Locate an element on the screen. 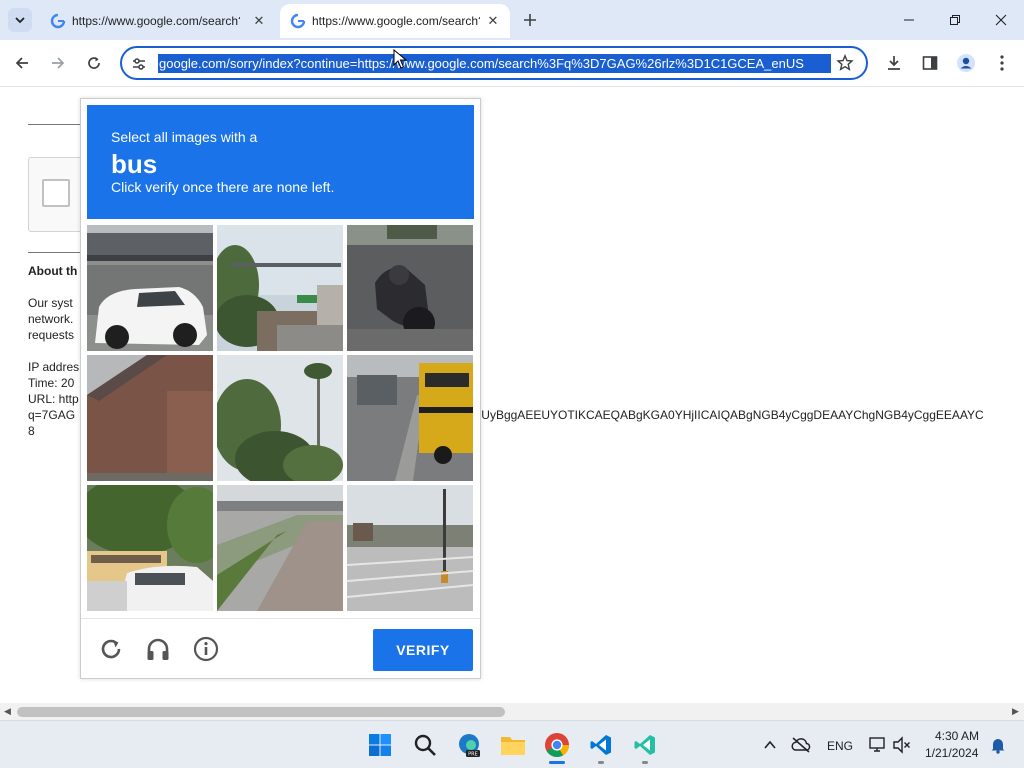 The height and width of the screenshot is (768, 1024). edge-preview-app: PRE is located at coordinates (469, 745).